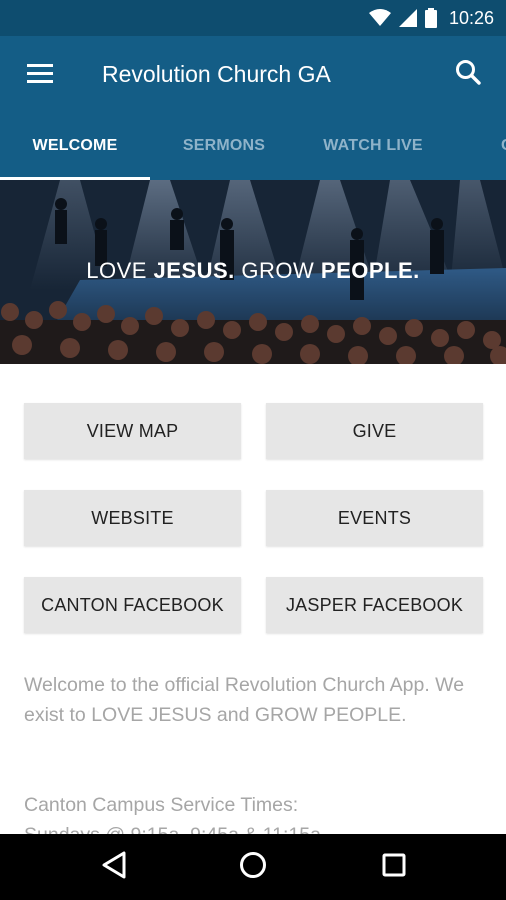  I want to click on banner-tagline: LOVE JESUS. GROW PEOPLE., so click(253, 271).